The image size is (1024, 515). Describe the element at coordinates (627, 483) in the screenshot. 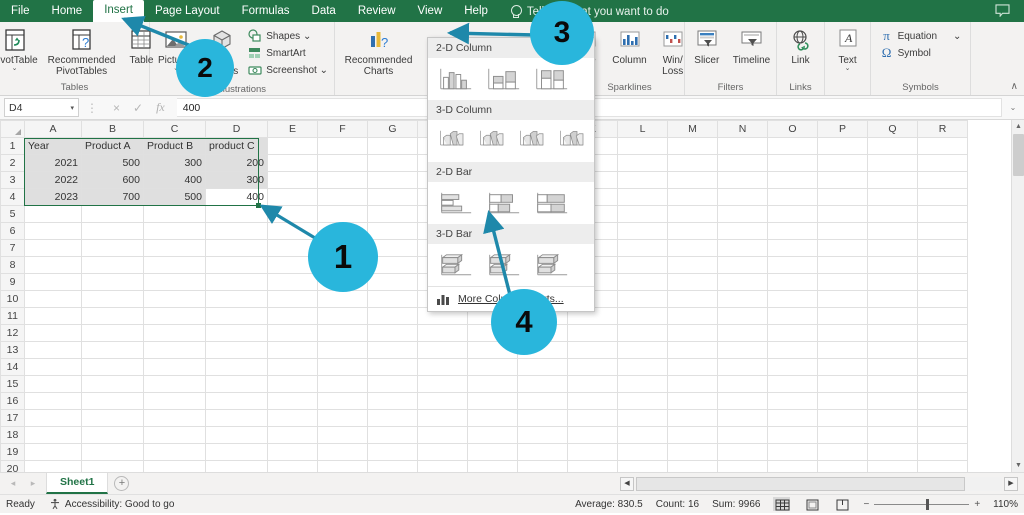

I see `hscroll-left-icon: ◀` at that location.